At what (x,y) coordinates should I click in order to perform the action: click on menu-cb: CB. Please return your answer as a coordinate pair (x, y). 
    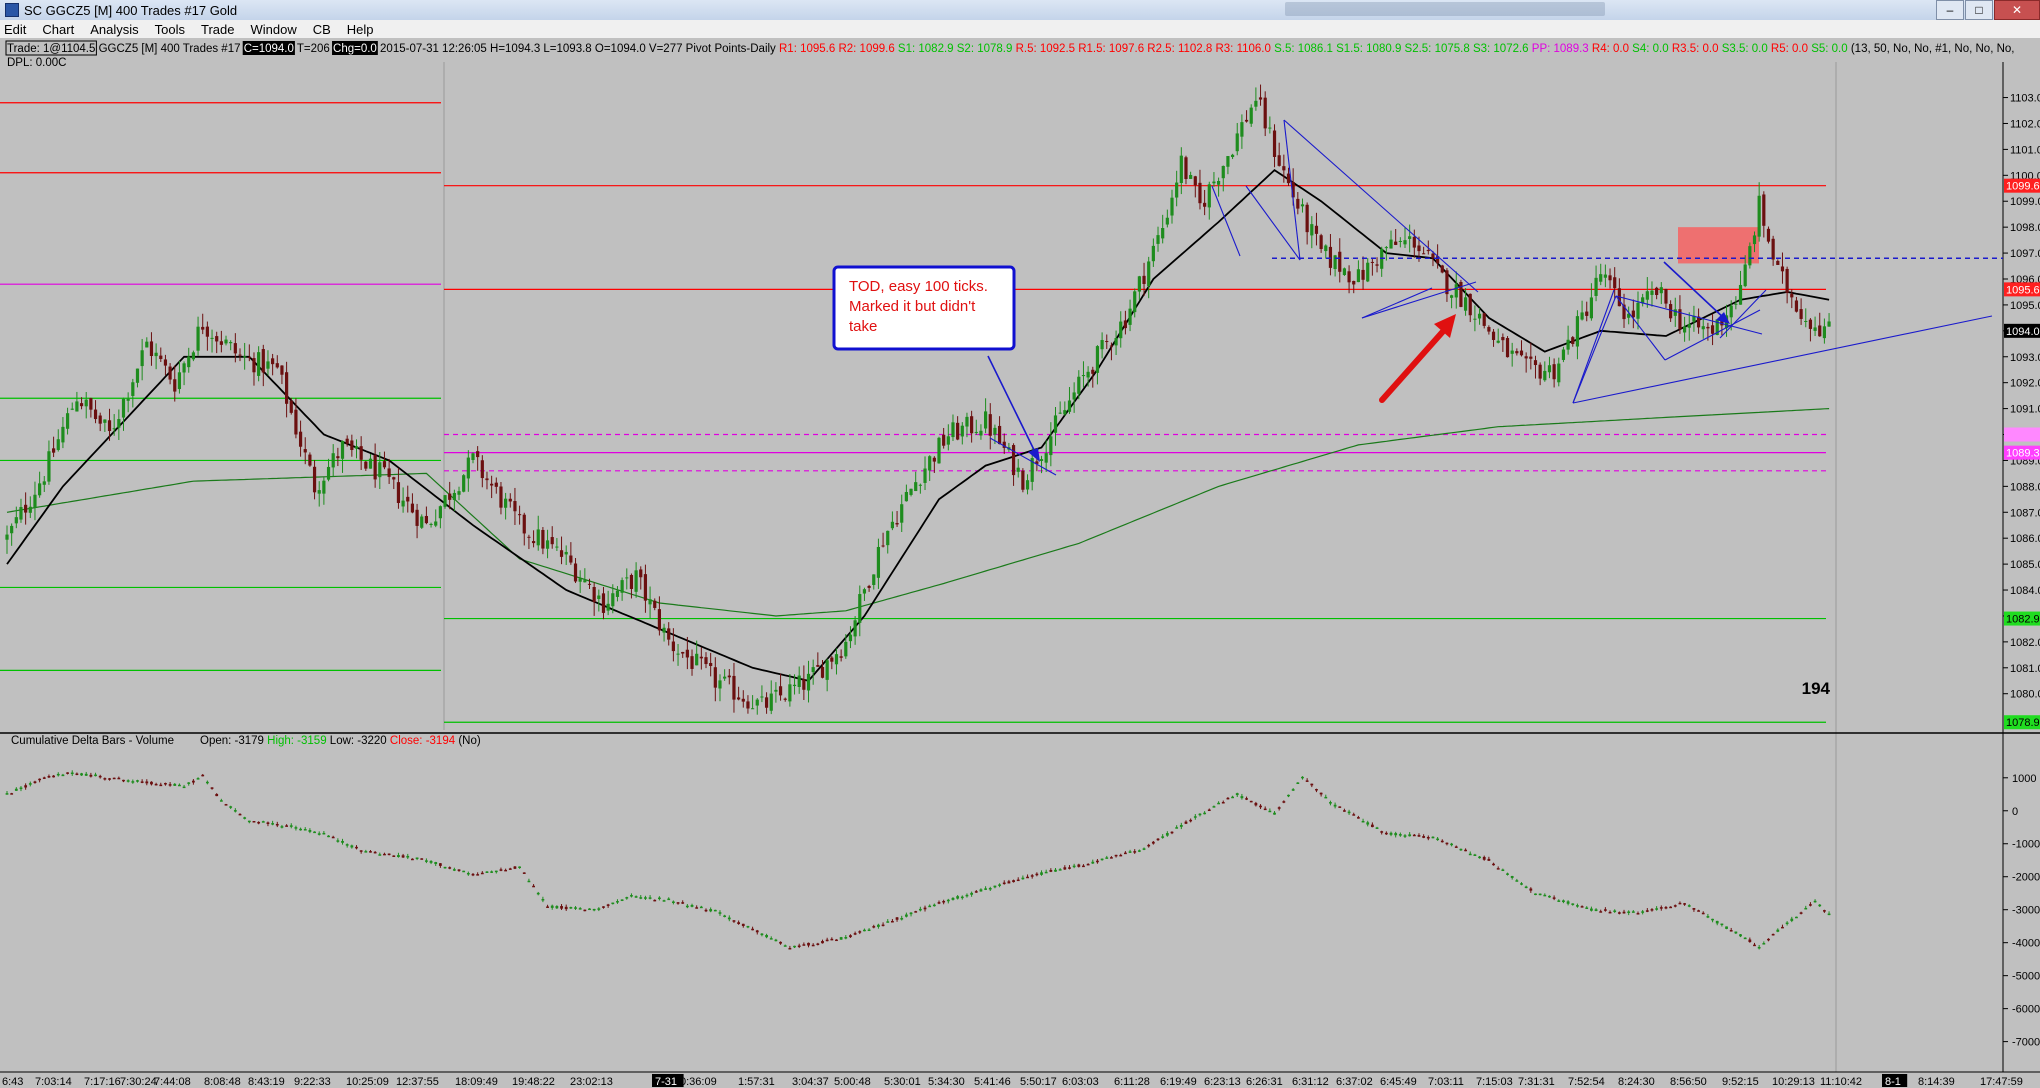
    Looking at the image, I should click on (322, 29).